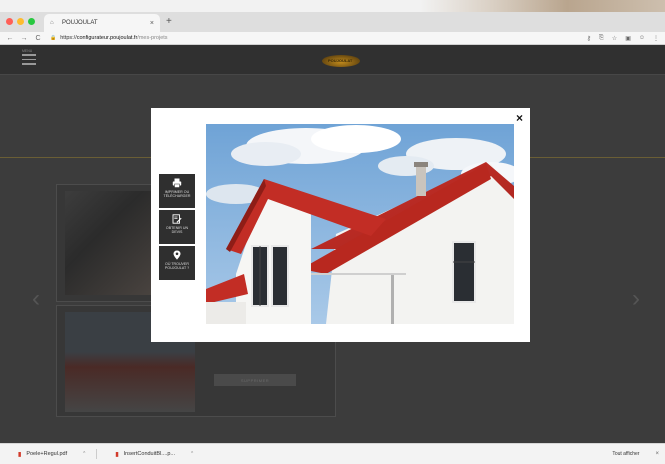 The image size is (665, 464). I want to click on close-window-button, so click(9, 21).